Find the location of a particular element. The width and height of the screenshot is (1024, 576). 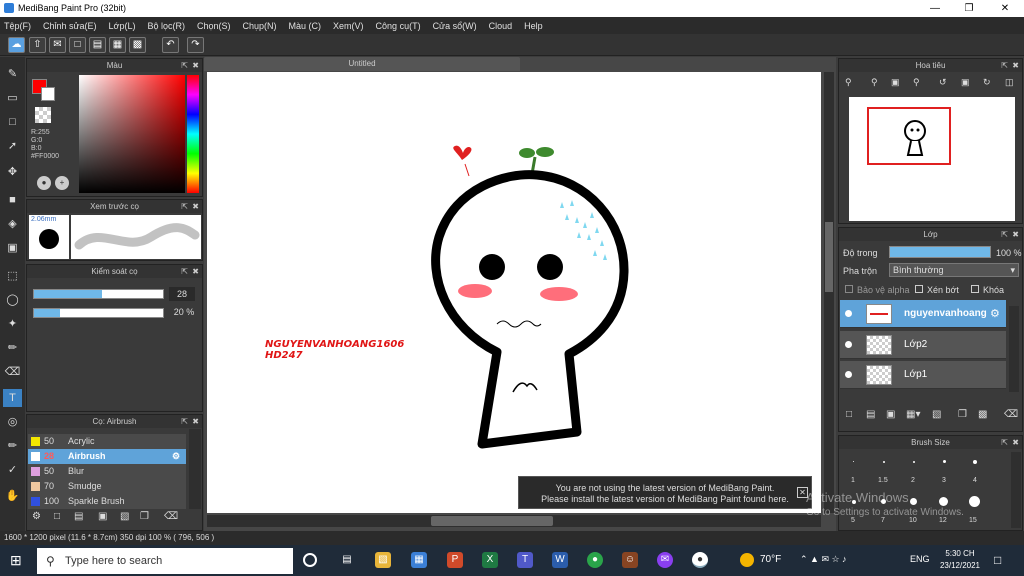

menu-edit: Chỉnh sửa(E) is located at coordinates (70, 26).